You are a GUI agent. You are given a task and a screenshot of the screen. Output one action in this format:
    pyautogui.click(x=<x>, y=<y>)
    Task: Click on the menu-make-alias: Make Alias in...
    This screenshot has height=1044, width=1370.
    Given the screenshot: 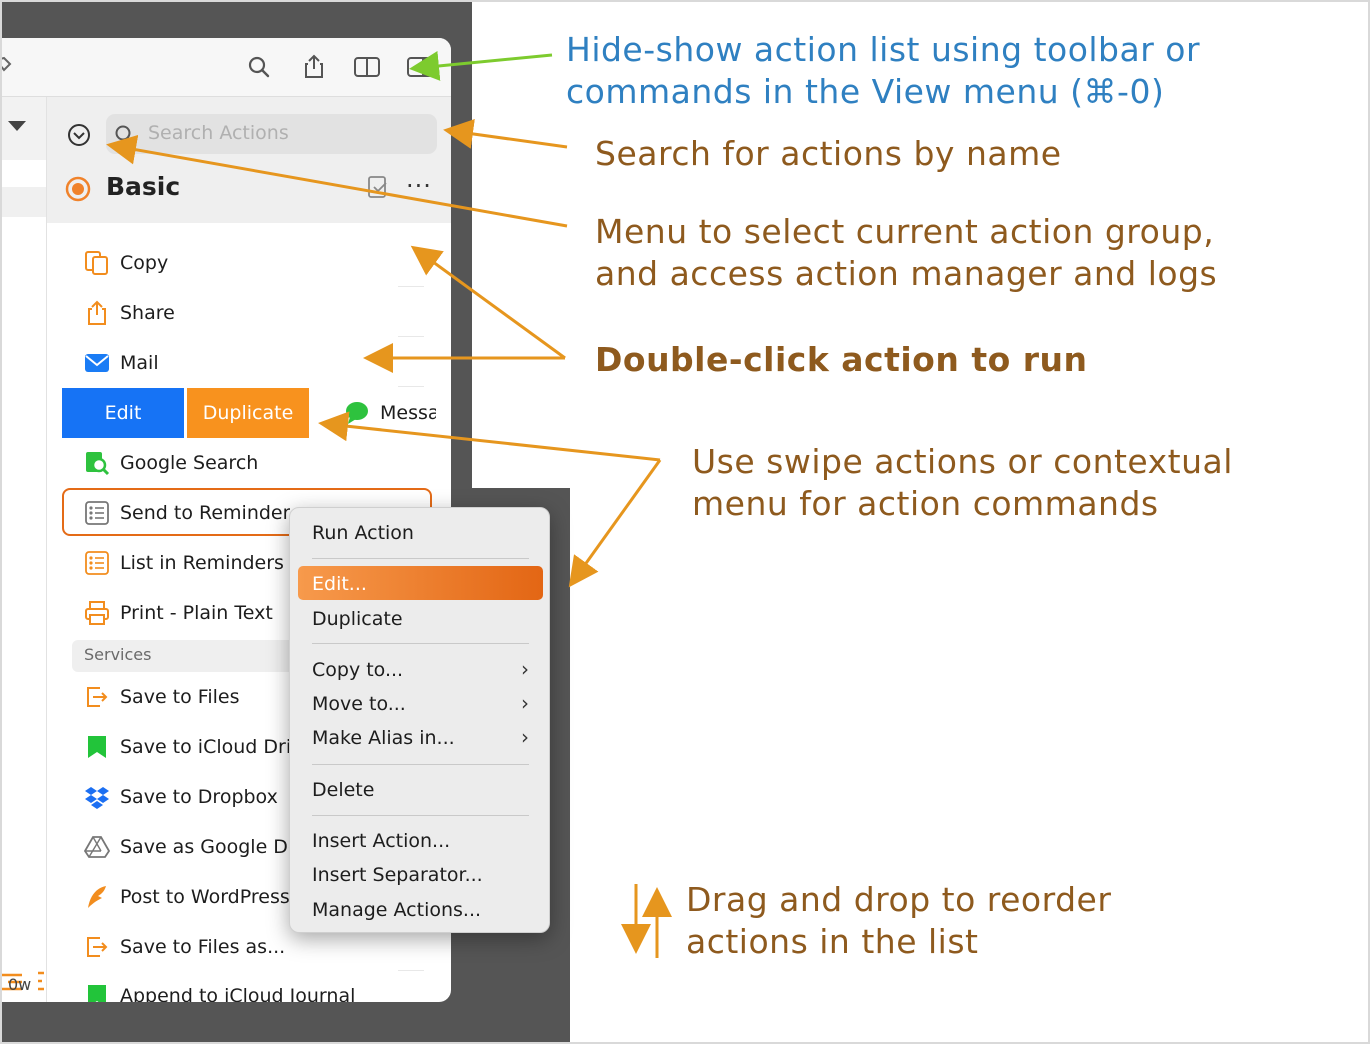 What is the action you would take?
    pyautogui.click(x=383, y=738)
    